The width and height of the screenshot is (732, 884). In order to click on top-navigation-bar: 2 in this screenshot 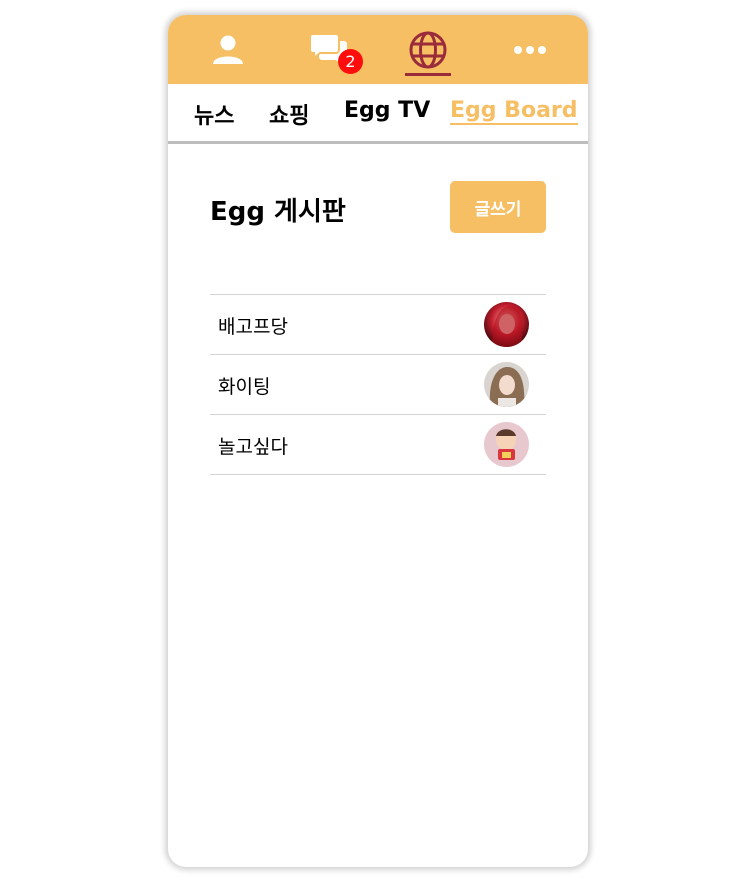, I will do `click(378, 49)`.